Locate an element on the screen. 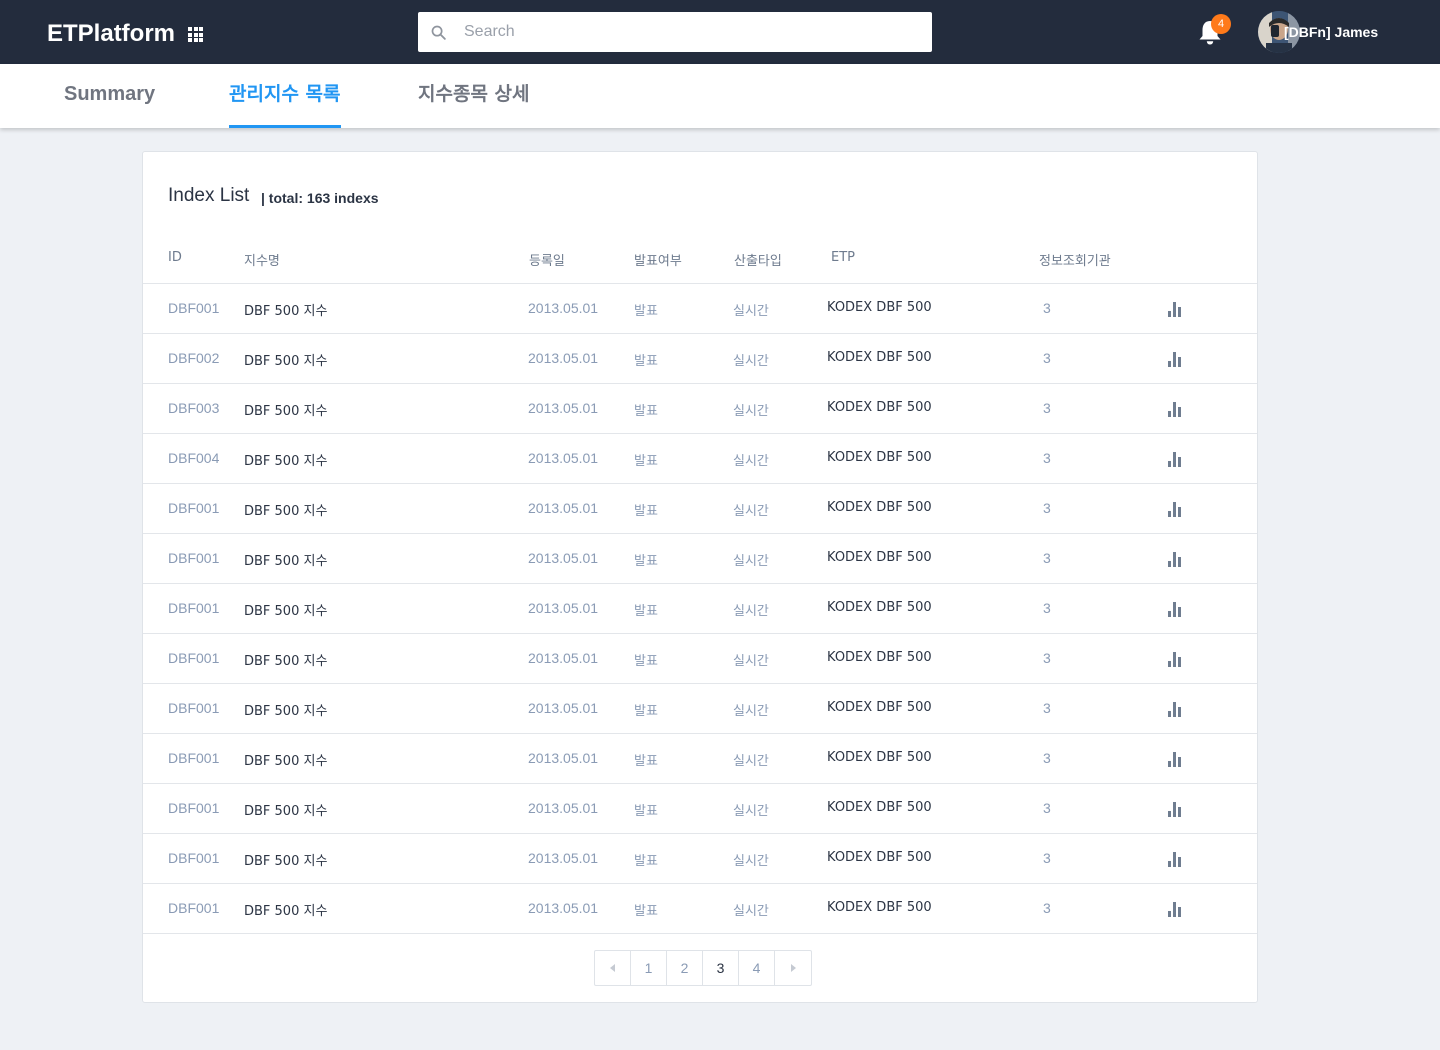  pagination: 1 2 3 4 is located at coordinates (703, 968).